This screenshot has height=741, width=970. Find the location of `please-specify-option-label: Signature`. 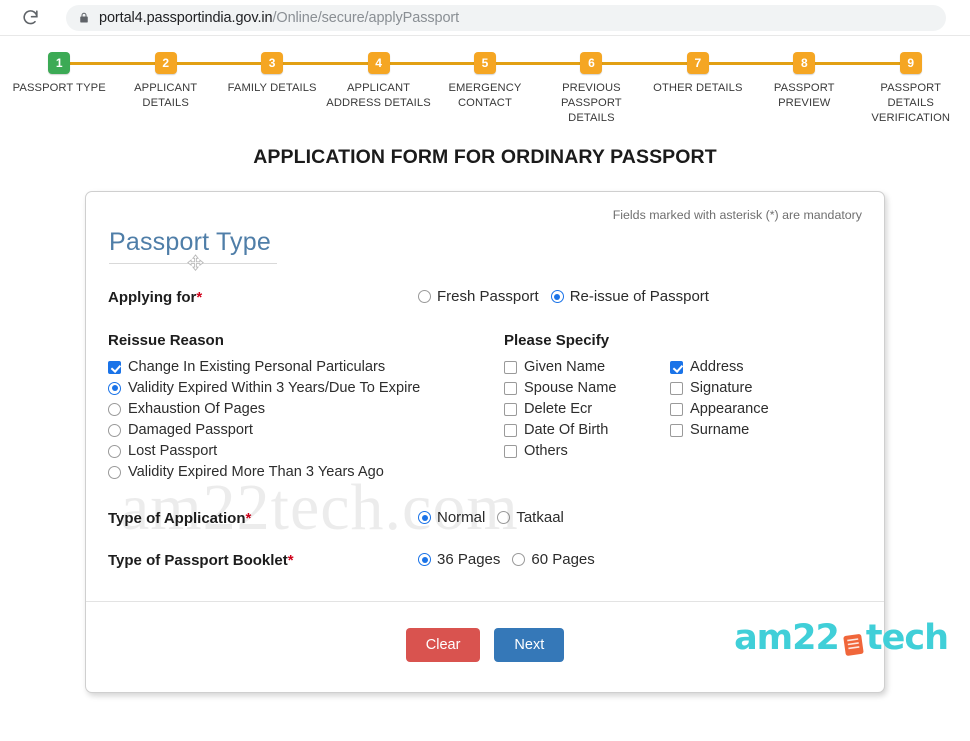

please-specify-option-label: Signature is located at coordinates (721, 388).